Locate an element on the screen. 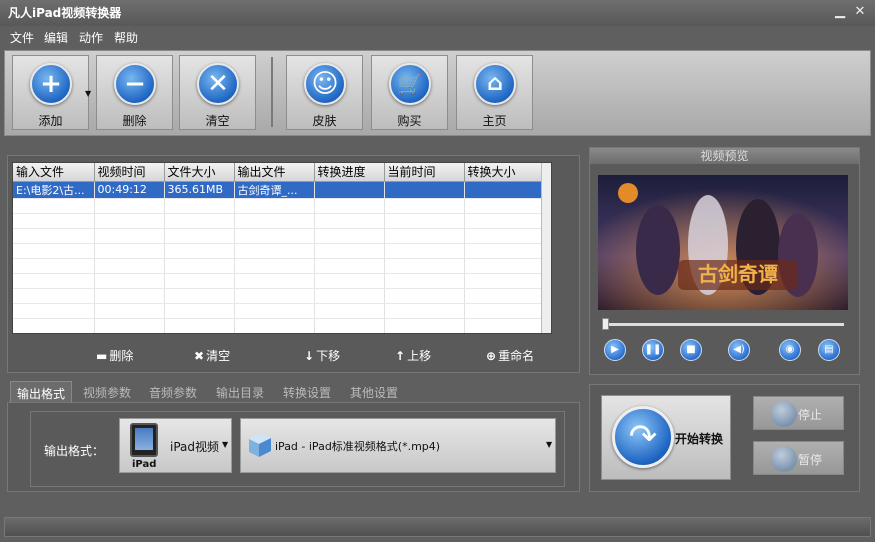 This screenshot has height=542, width=875. stop-icon is located at coordinates (784, 414).